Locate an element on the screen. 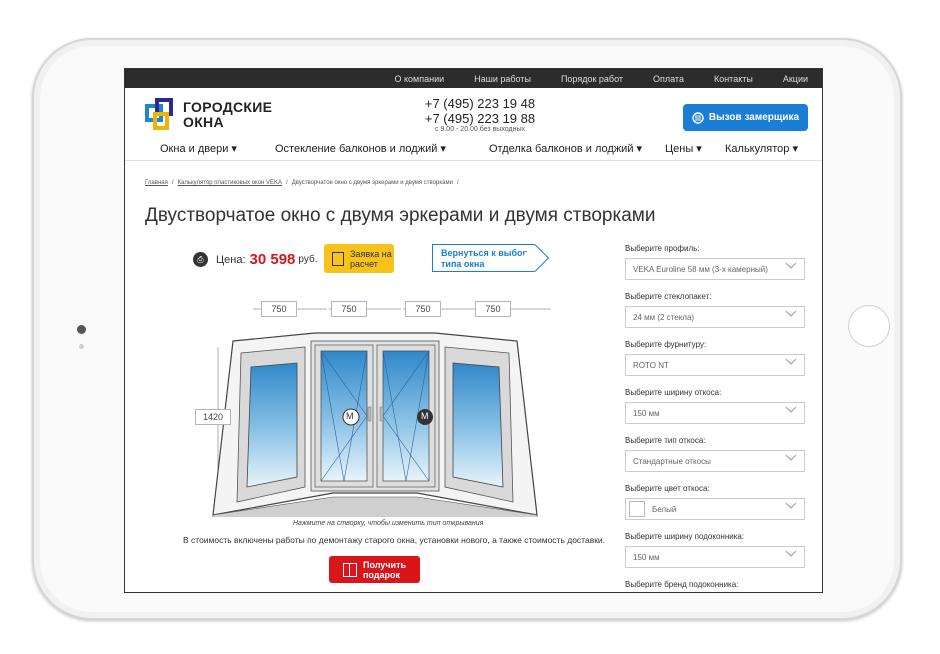 The height and width of the screenshot is (654, 940). menu-prices: Цены ▾ is located at coordinates (683, 148).